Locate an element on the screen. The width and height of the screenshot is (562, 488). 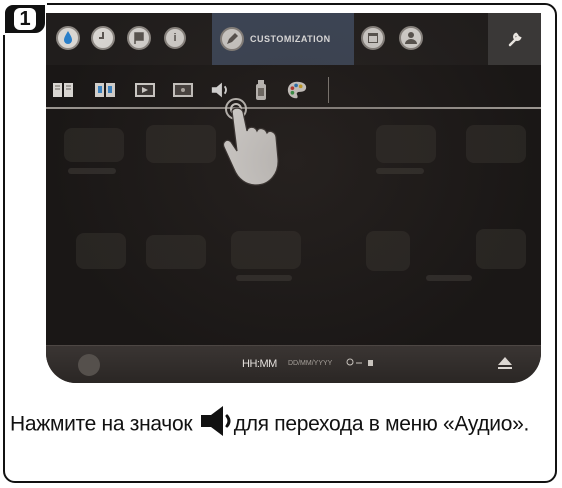
caption-after: для перехода в меню «Аудио». is located at coordinates (381, 424).